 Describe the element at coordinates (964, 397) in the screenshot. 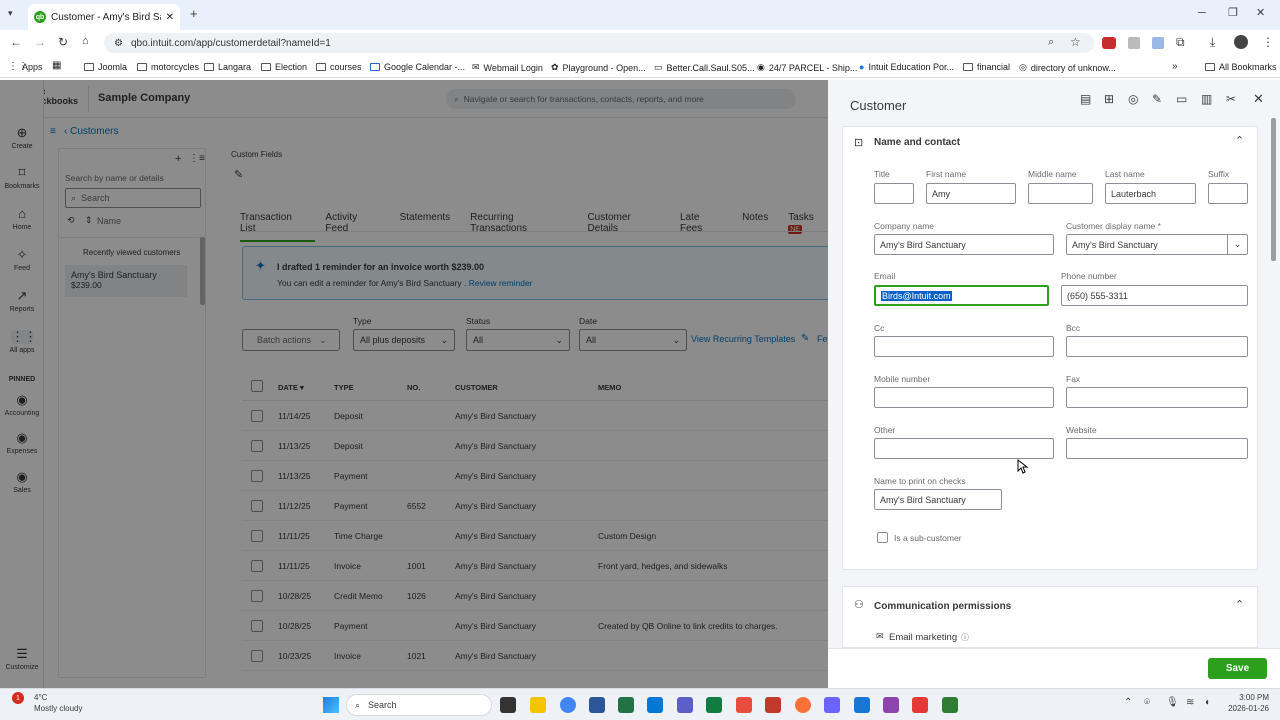

I see `mobile-field` at that location.